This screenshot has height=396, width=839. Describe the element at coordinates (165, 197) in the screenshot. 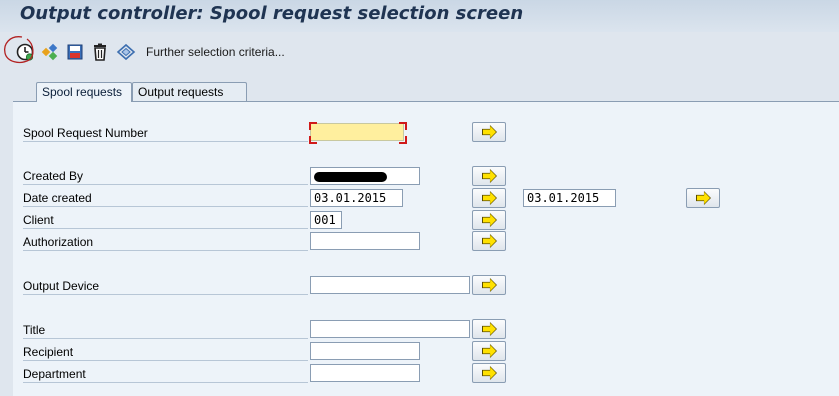

I see `date-created-label: Date created` at that location.